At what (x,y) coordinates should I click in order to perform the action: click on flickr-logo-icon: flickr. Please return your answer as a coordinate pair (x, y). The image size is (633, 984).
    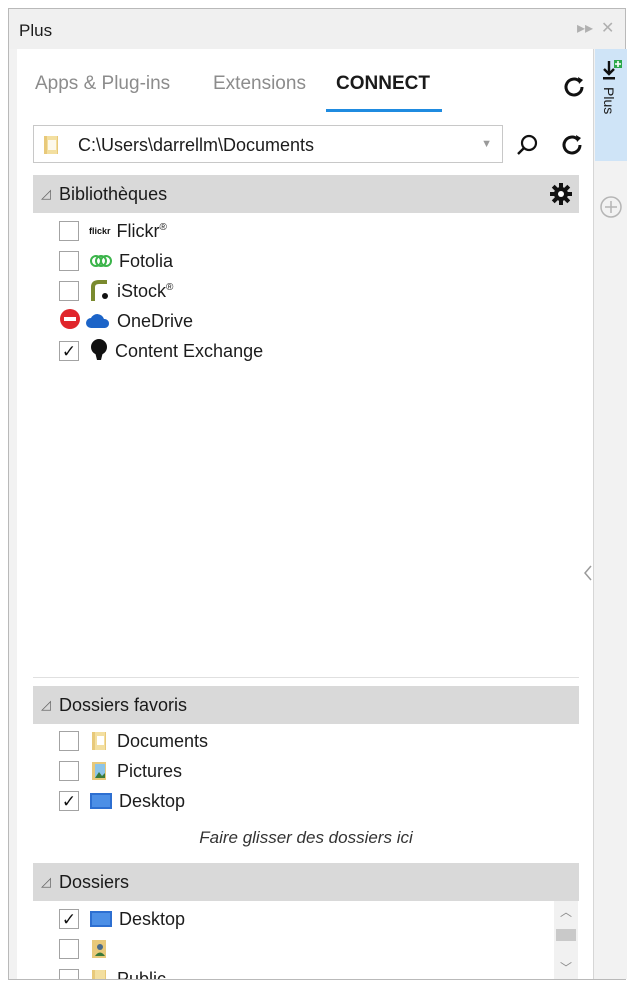
    Looking at the image, I should click on (100, 231).